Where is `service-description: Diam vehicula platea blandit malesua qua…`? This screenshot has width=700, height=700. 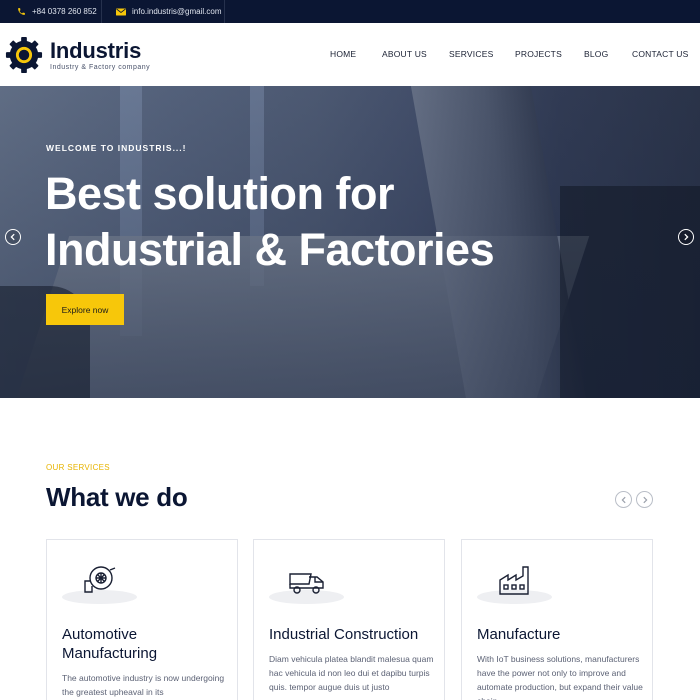 service-description: Diam vehicula platea blandit malesua qua… is located at coordinates (351, 673).